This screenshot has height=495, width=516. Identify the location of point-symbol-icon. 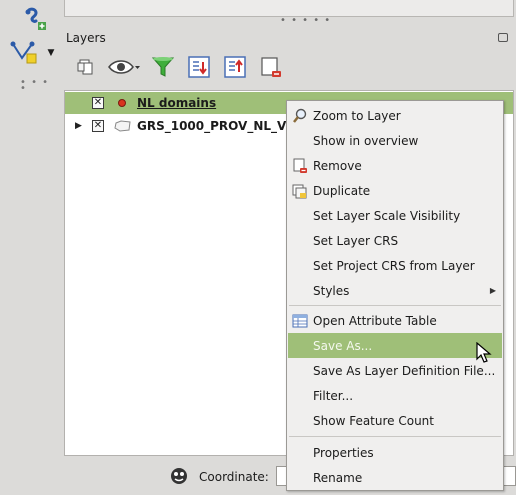
(122, 103).